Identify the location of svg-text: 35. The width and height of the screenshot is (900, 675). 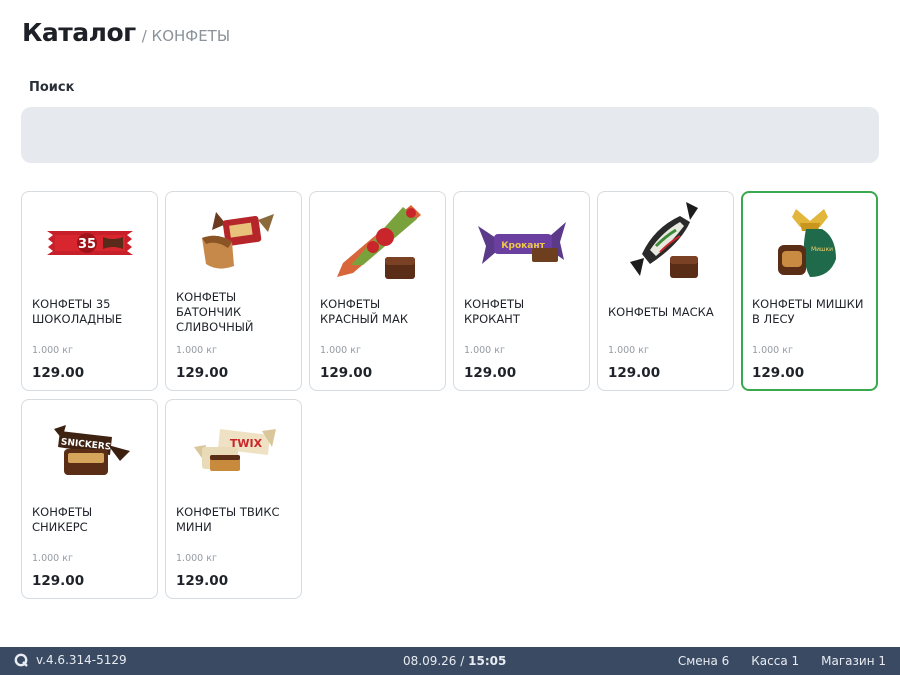
(86, 244).